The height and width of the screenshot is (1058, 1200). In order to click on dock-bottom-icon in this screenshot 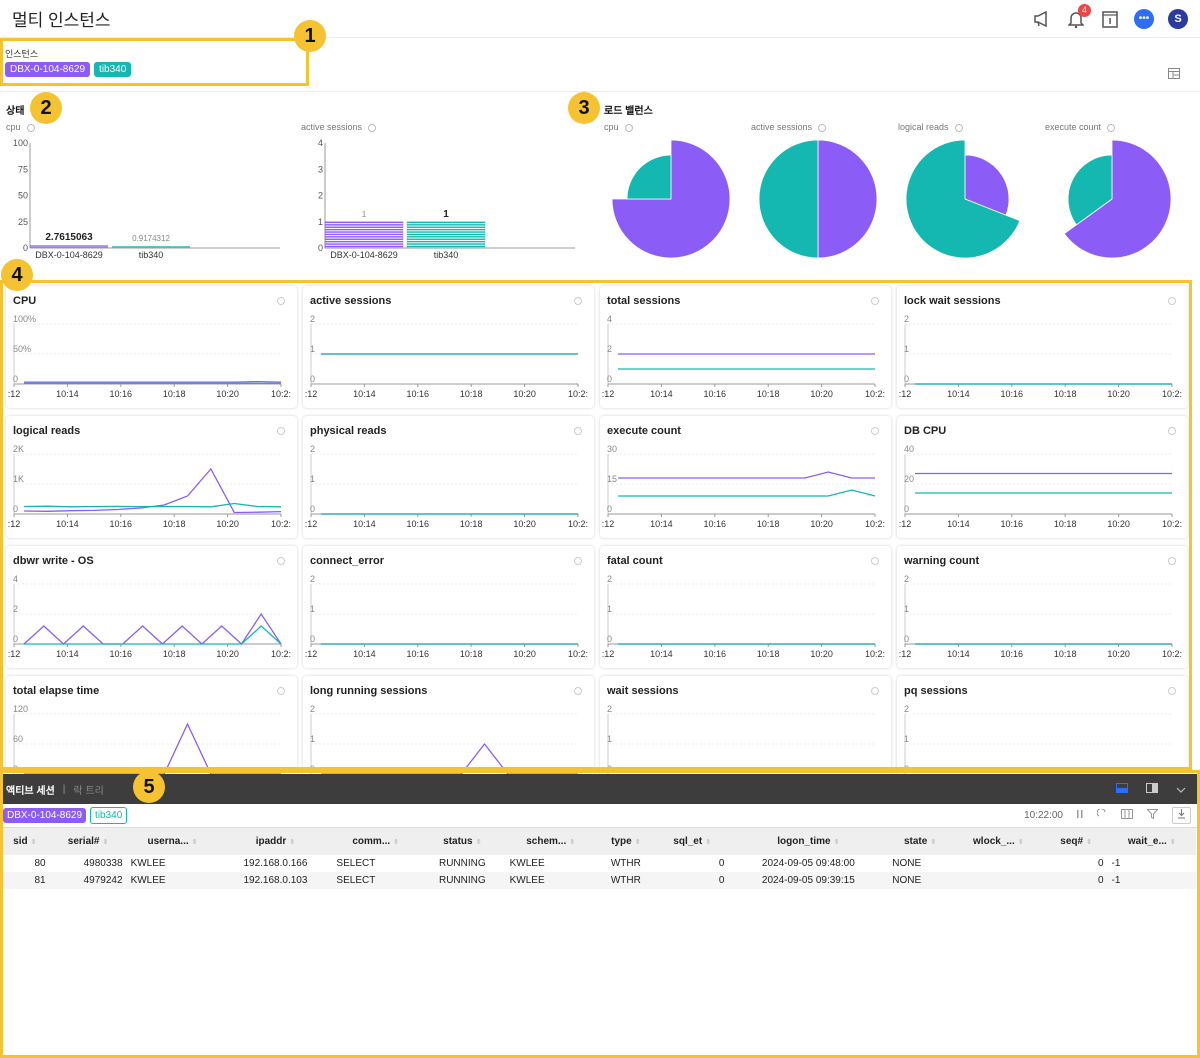, I will do `click(1122, 789)`.